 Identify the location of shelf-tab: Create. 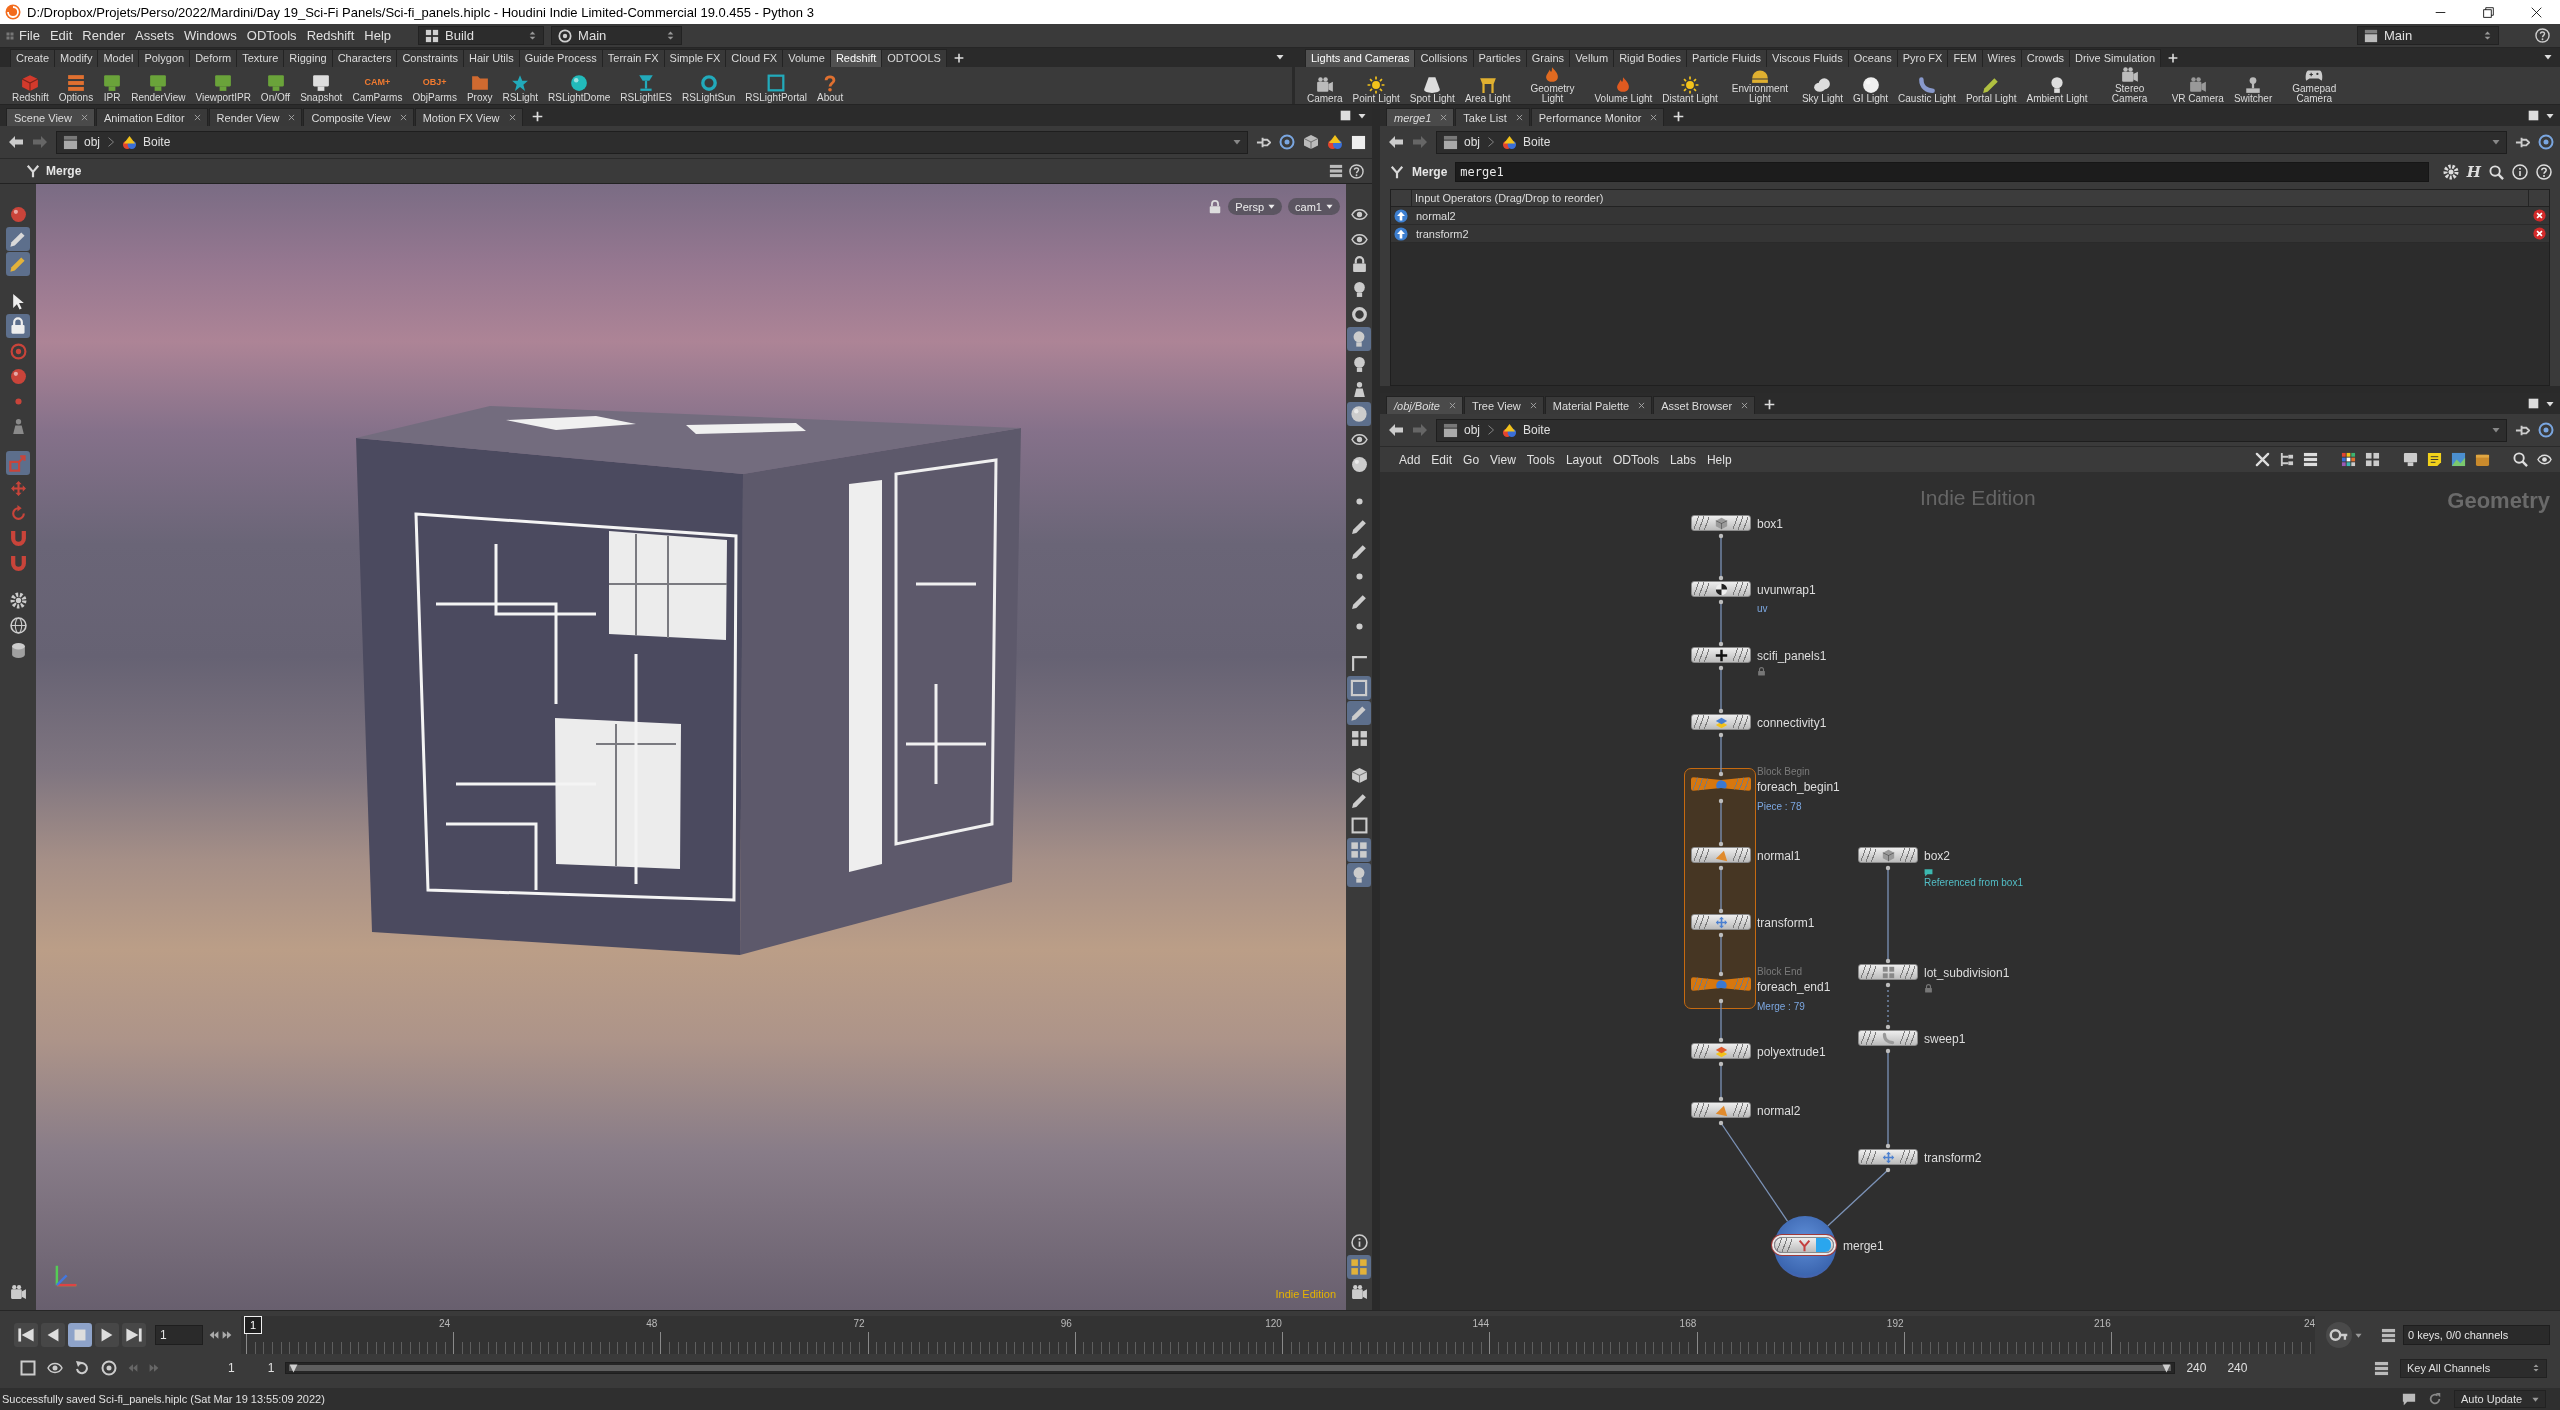
(33, 57).